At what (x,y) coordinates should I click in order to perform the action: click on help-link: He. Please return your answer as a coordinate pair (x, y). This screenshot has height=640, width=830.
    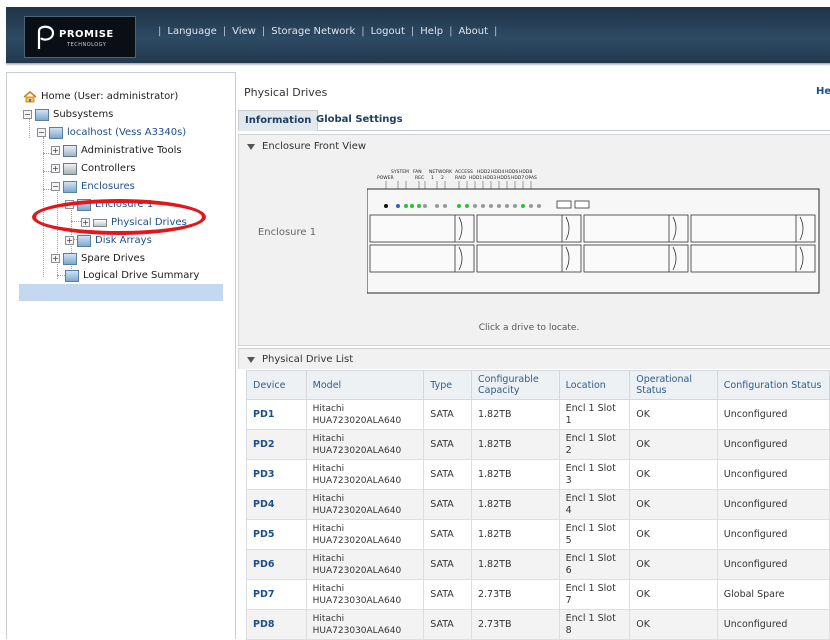
    Looking at the image, I should click on (823, 91).